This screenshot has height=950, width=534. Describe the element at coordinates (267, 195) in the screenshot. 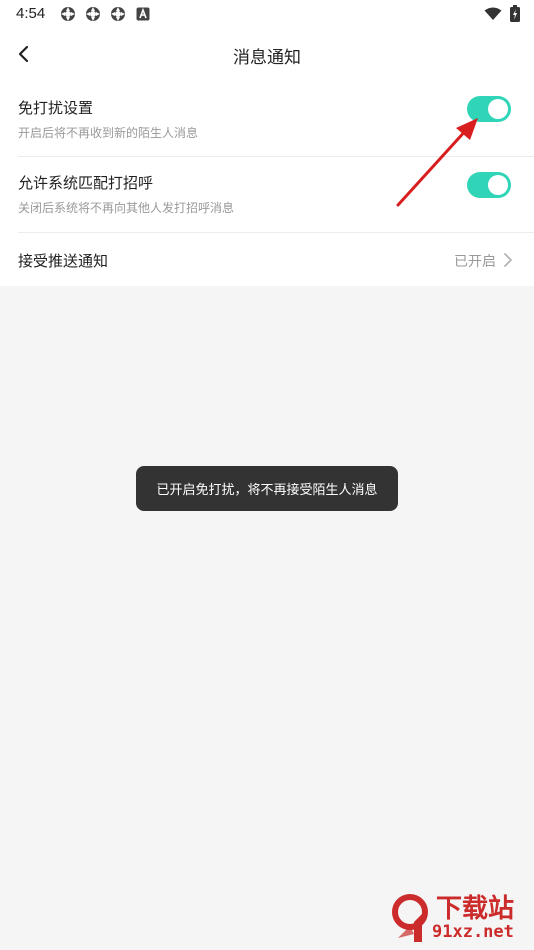

I see `setting-row-system-greeting: 允许系统匹配打招呼 关闭后系统将不再向其他人发打招呼消息` at that location.